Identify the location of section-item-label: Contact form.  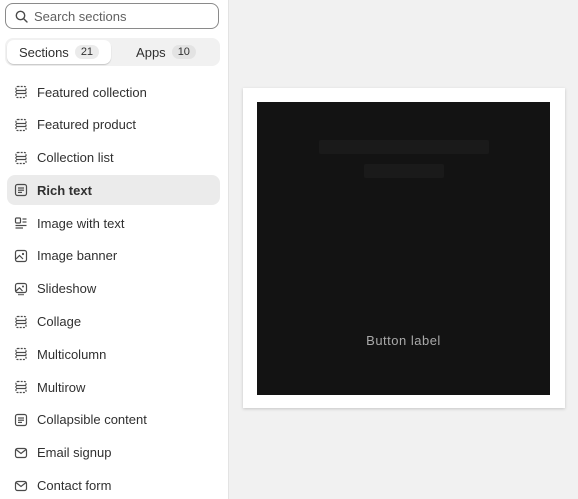
(74, 486).